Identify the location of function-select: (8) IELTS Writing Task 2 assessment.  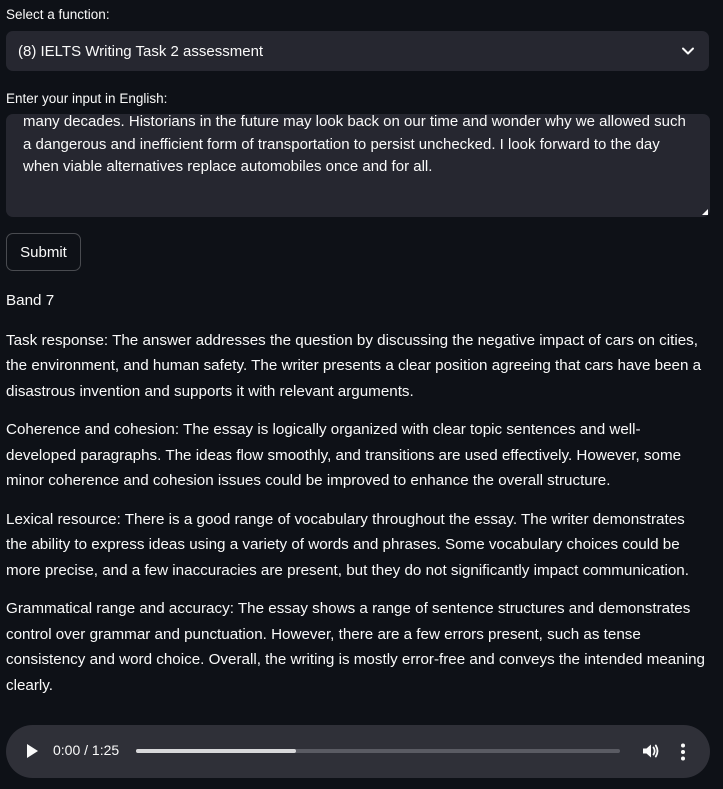
(357, 51).